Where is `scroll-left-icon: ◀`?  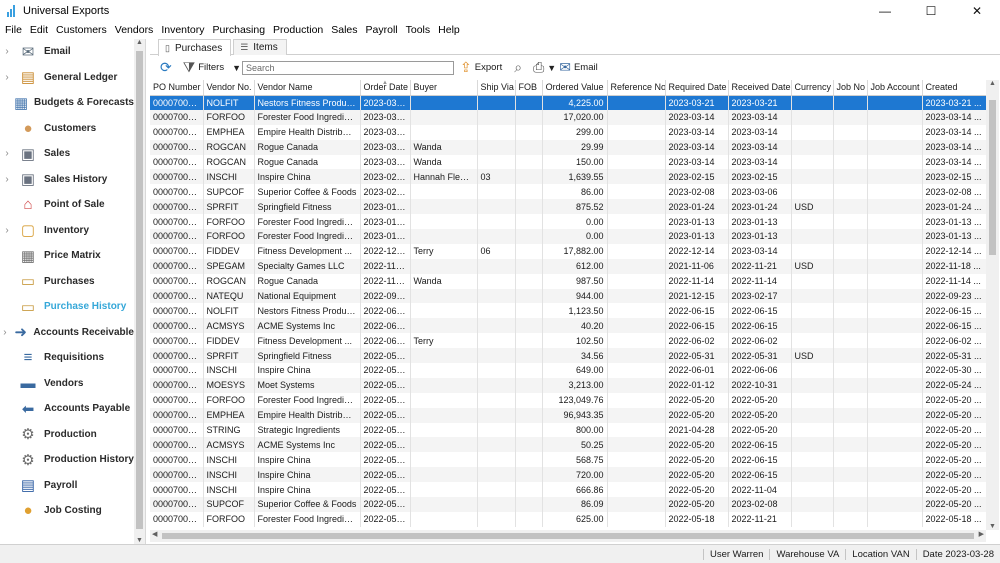
scroll-left-icon: ◀ is located at coordinates (154, 534).